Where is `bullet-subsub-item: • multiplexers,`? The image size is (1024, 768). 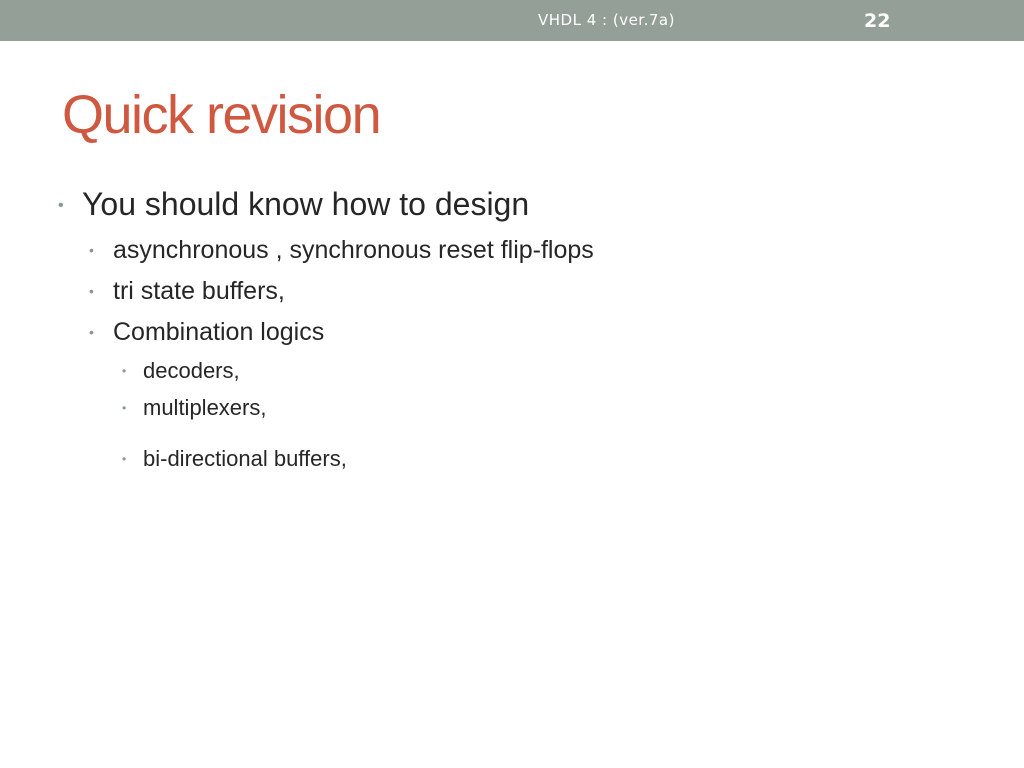
bullet-subsub-item: • multiplexers, is located at coordinates (194, 408).